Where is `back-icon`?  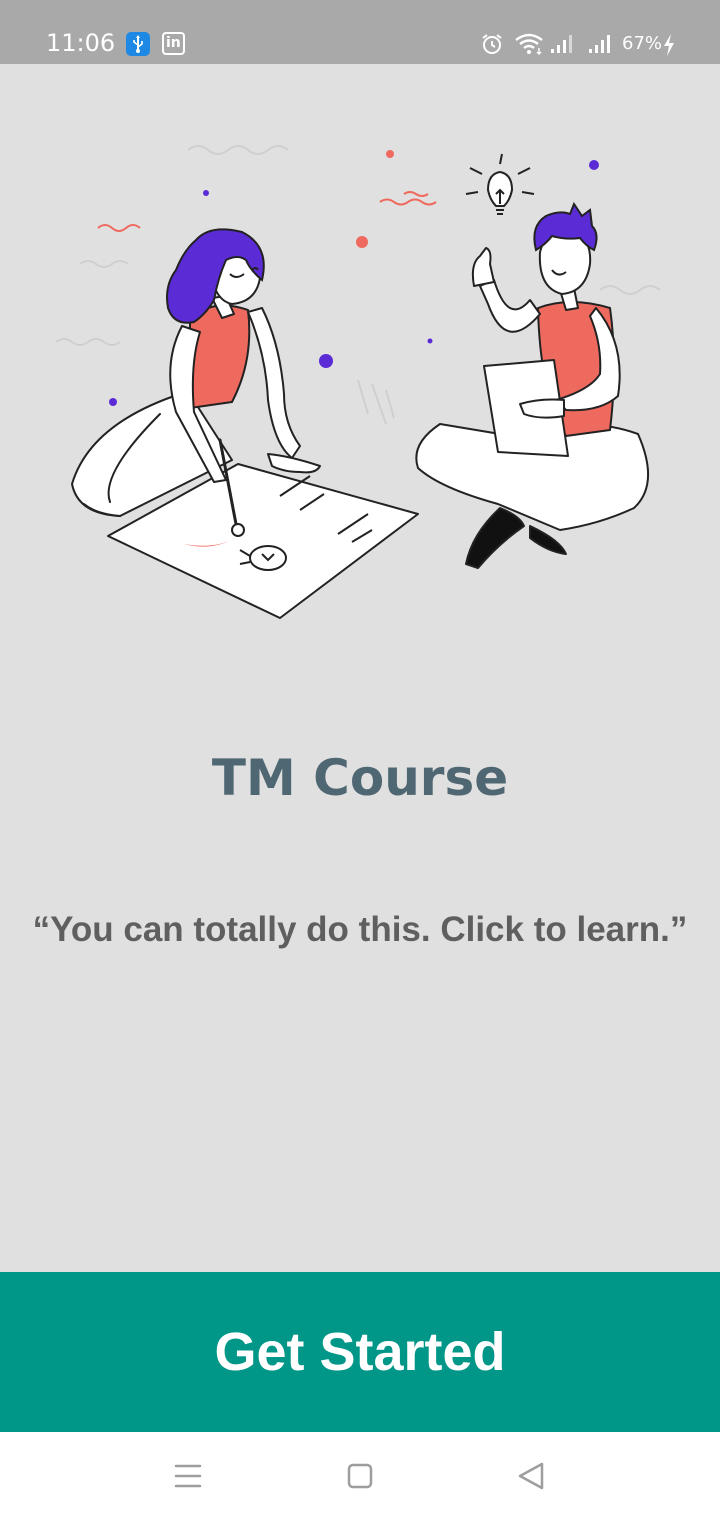
back-icon is located at coordinates (532, 1476).